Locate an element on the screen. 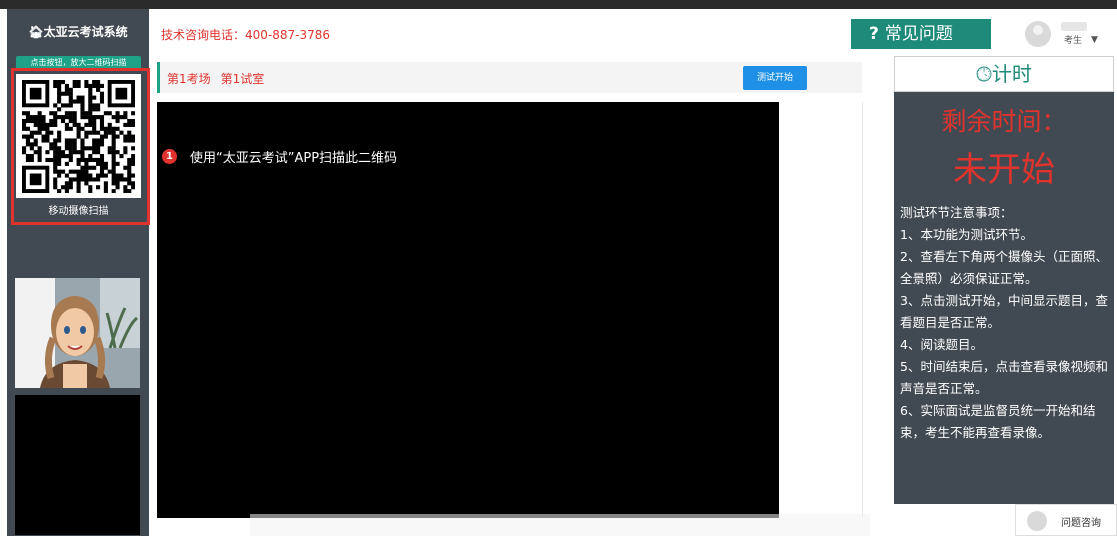 Image resolution: width=1117 pixels, height=536 pixels. notice-number-badge: 1 is located at coordinates (169, 156).